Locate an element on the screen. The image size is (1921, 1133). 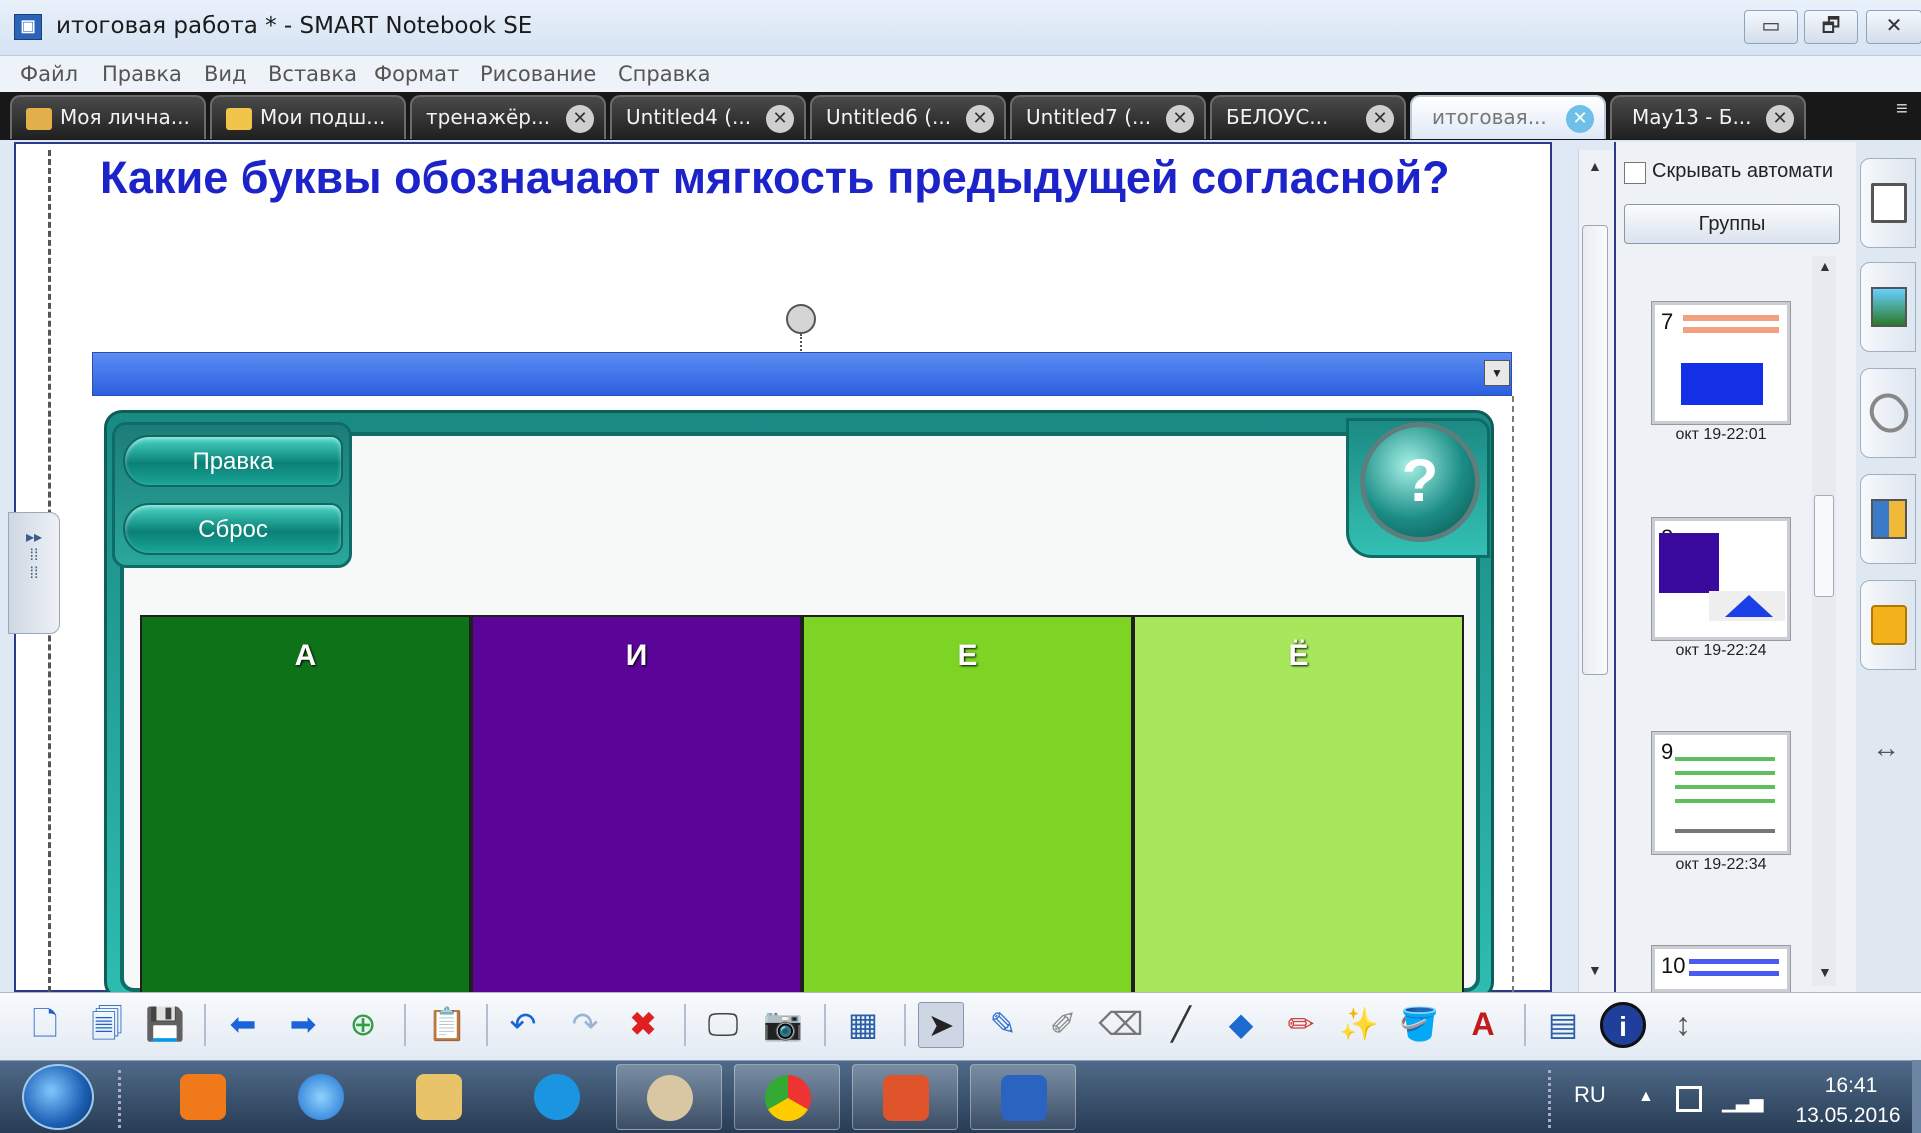
tab-untitled7: Untitled7 (... ✕ is located at coordinates (1108, 117).